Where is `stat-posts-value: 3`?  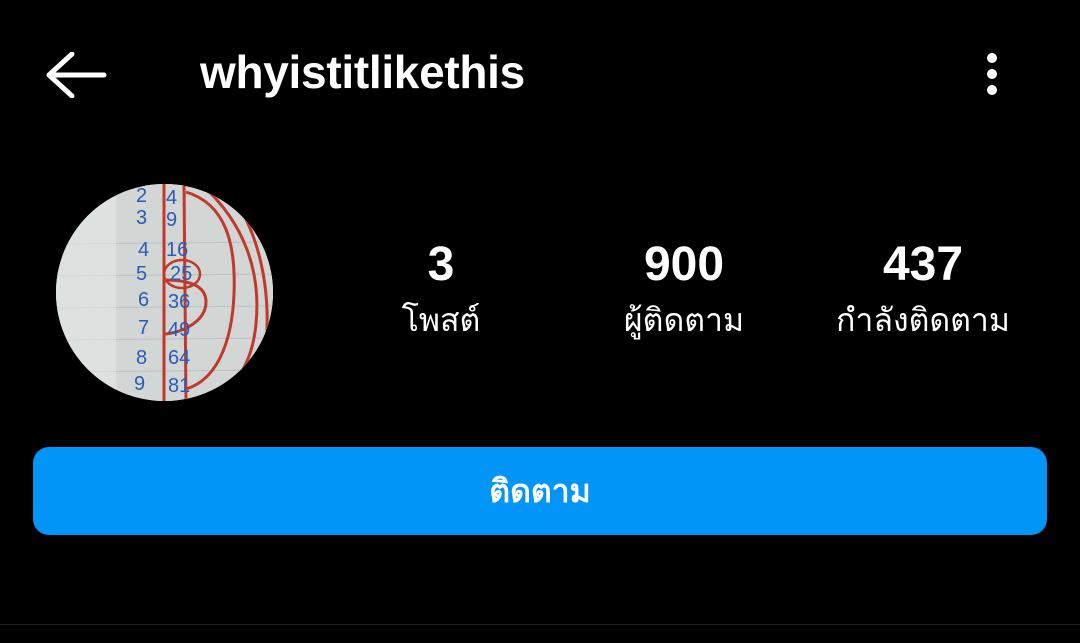 stat-posts-value: 3 is located at coordinates (441, 264).